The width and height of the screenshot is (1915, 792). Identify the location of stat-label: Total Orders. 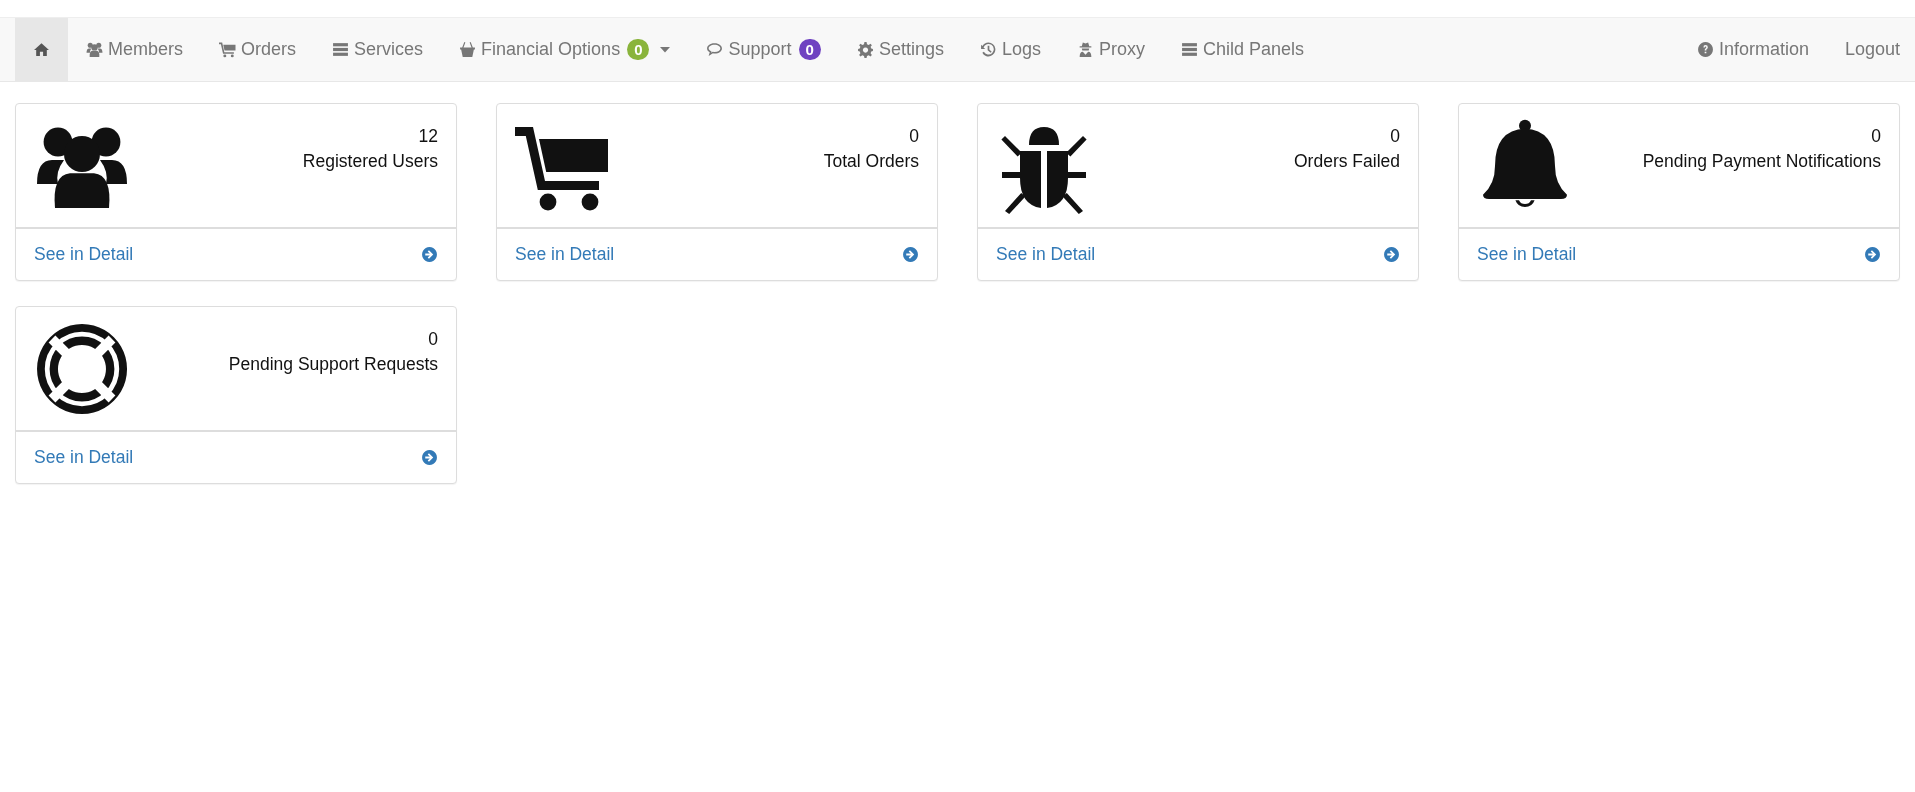
(871, 161).